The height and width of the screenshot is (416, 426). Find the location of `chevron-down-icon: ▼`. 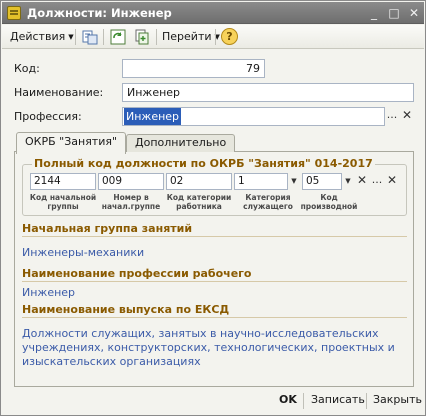

chevron-down-icon: ▼ is located at coordinates (71, 37).